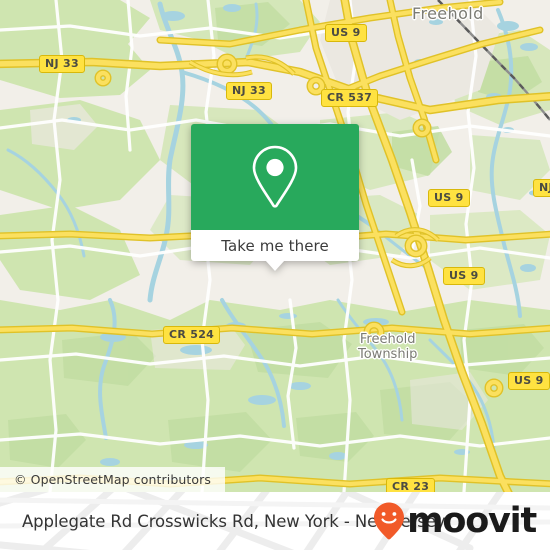 This screenshot has width=550, height=550. I want to click on popup-pointer-tail, so click(275, 265).